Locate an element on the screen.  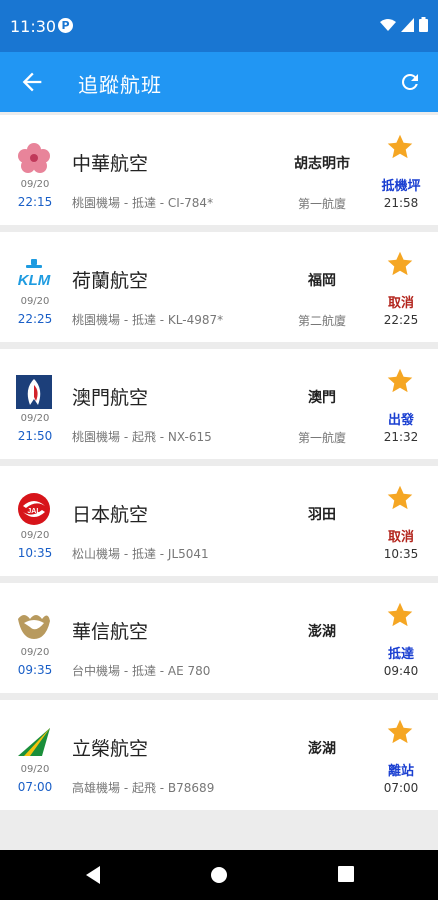
scheduled-time: 22:25 is located at coordinates (35, 319).